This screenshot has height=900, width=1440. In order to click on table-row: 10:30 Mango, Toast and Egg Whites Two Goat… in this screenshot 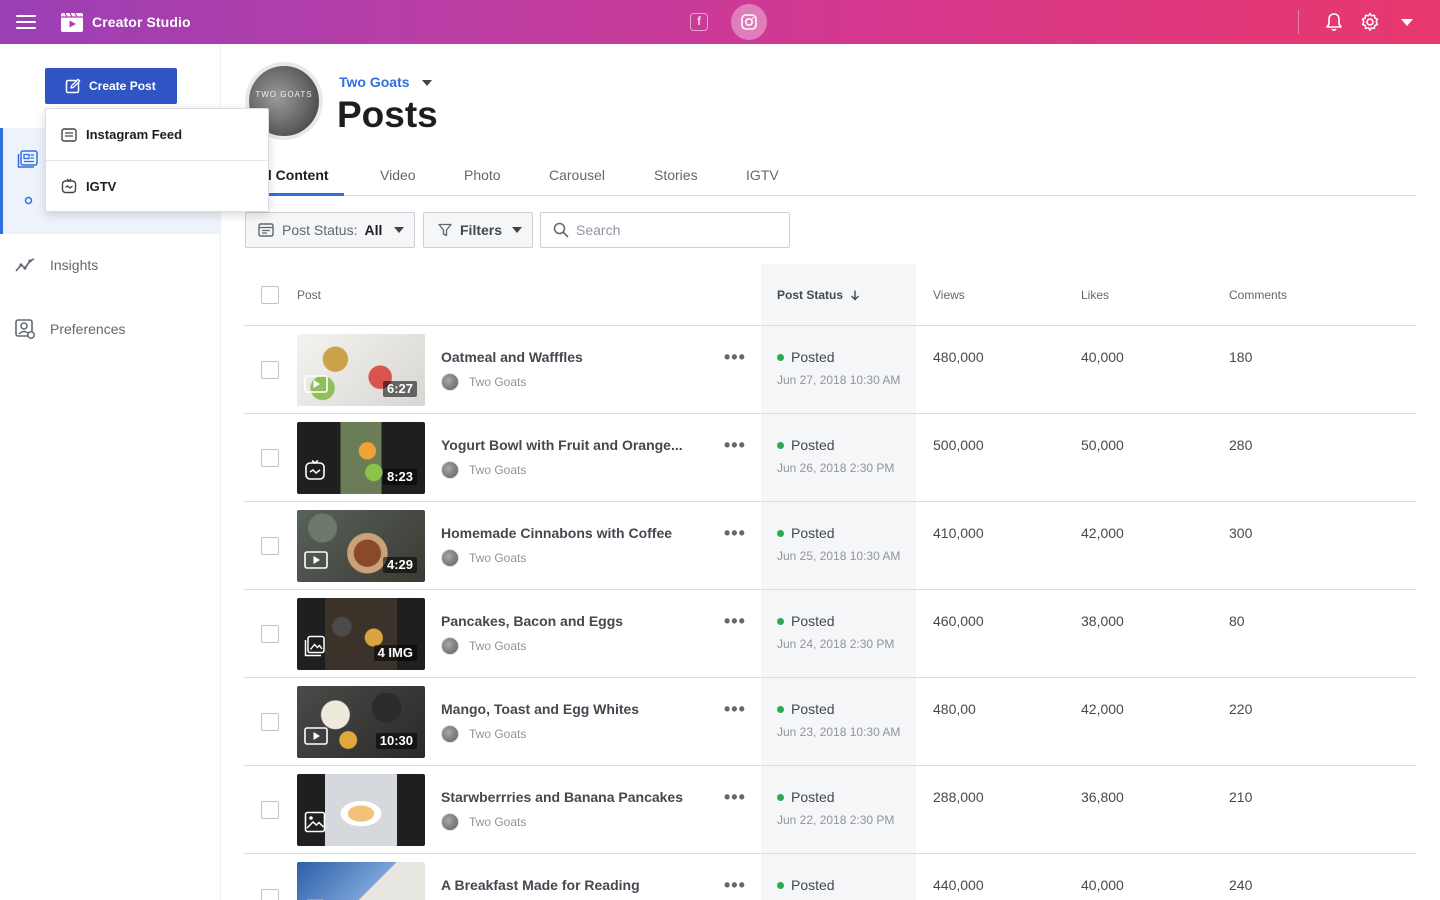, I will do `click(830, 722)`.